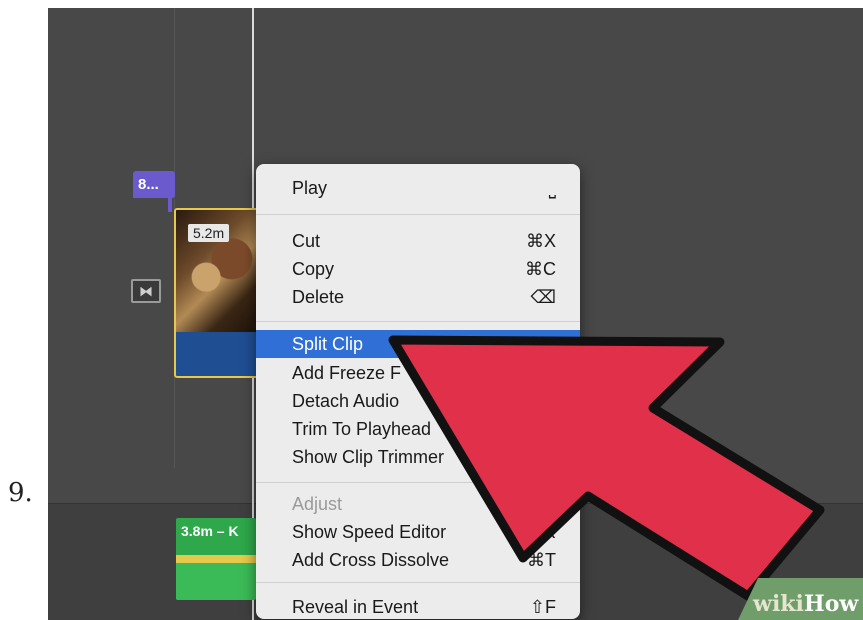  Describe the element at coordinates (20, 493) in the screenshot. I see `step-number: 9.` at that location.